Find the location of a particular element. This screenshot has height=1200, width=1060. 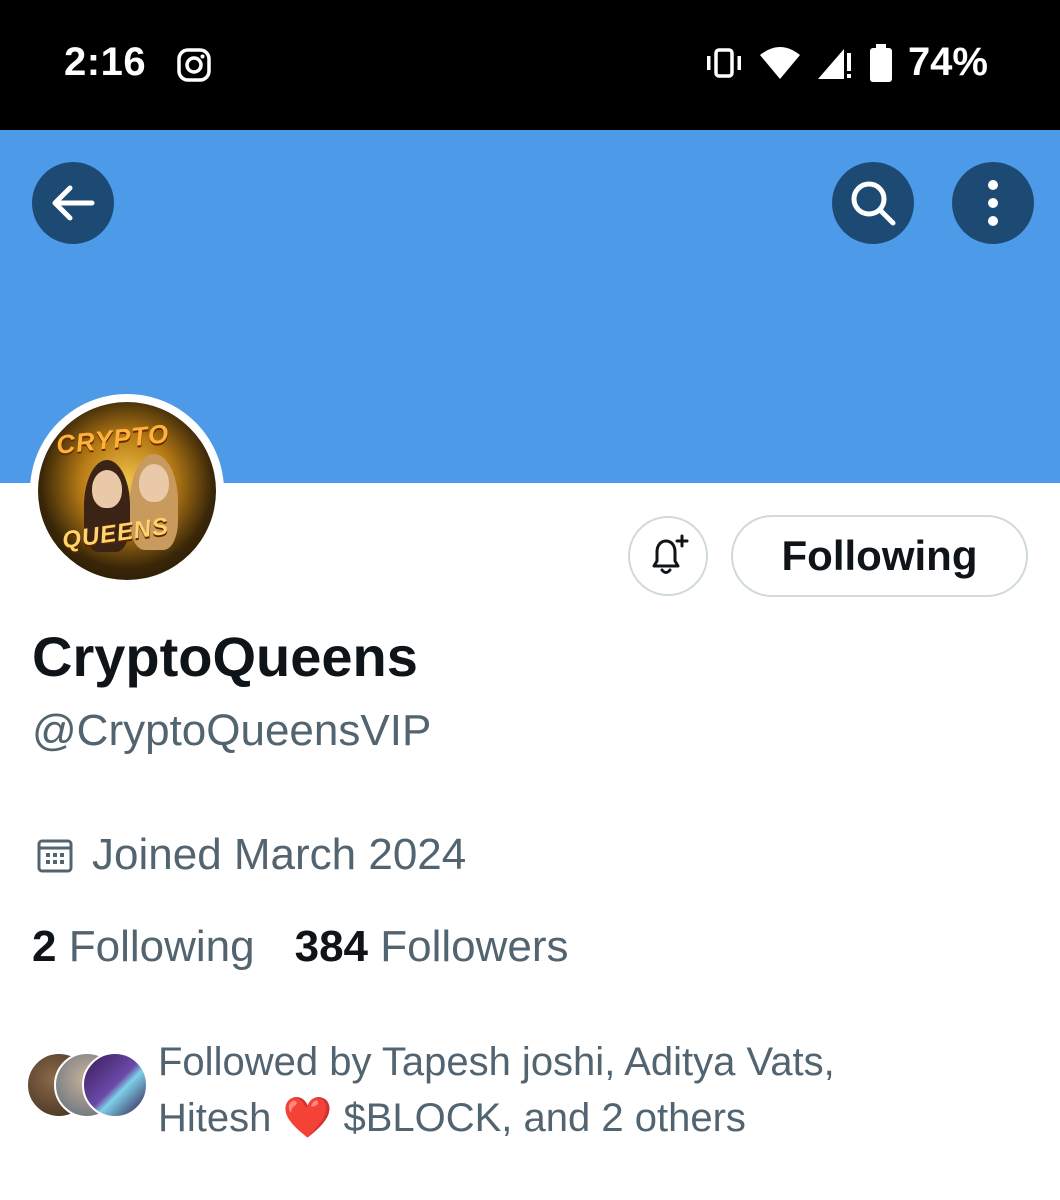

followed-by-line2: Hitesh ❤️ $BLOCK, and 2 others is located at coordinates (588, 1118).